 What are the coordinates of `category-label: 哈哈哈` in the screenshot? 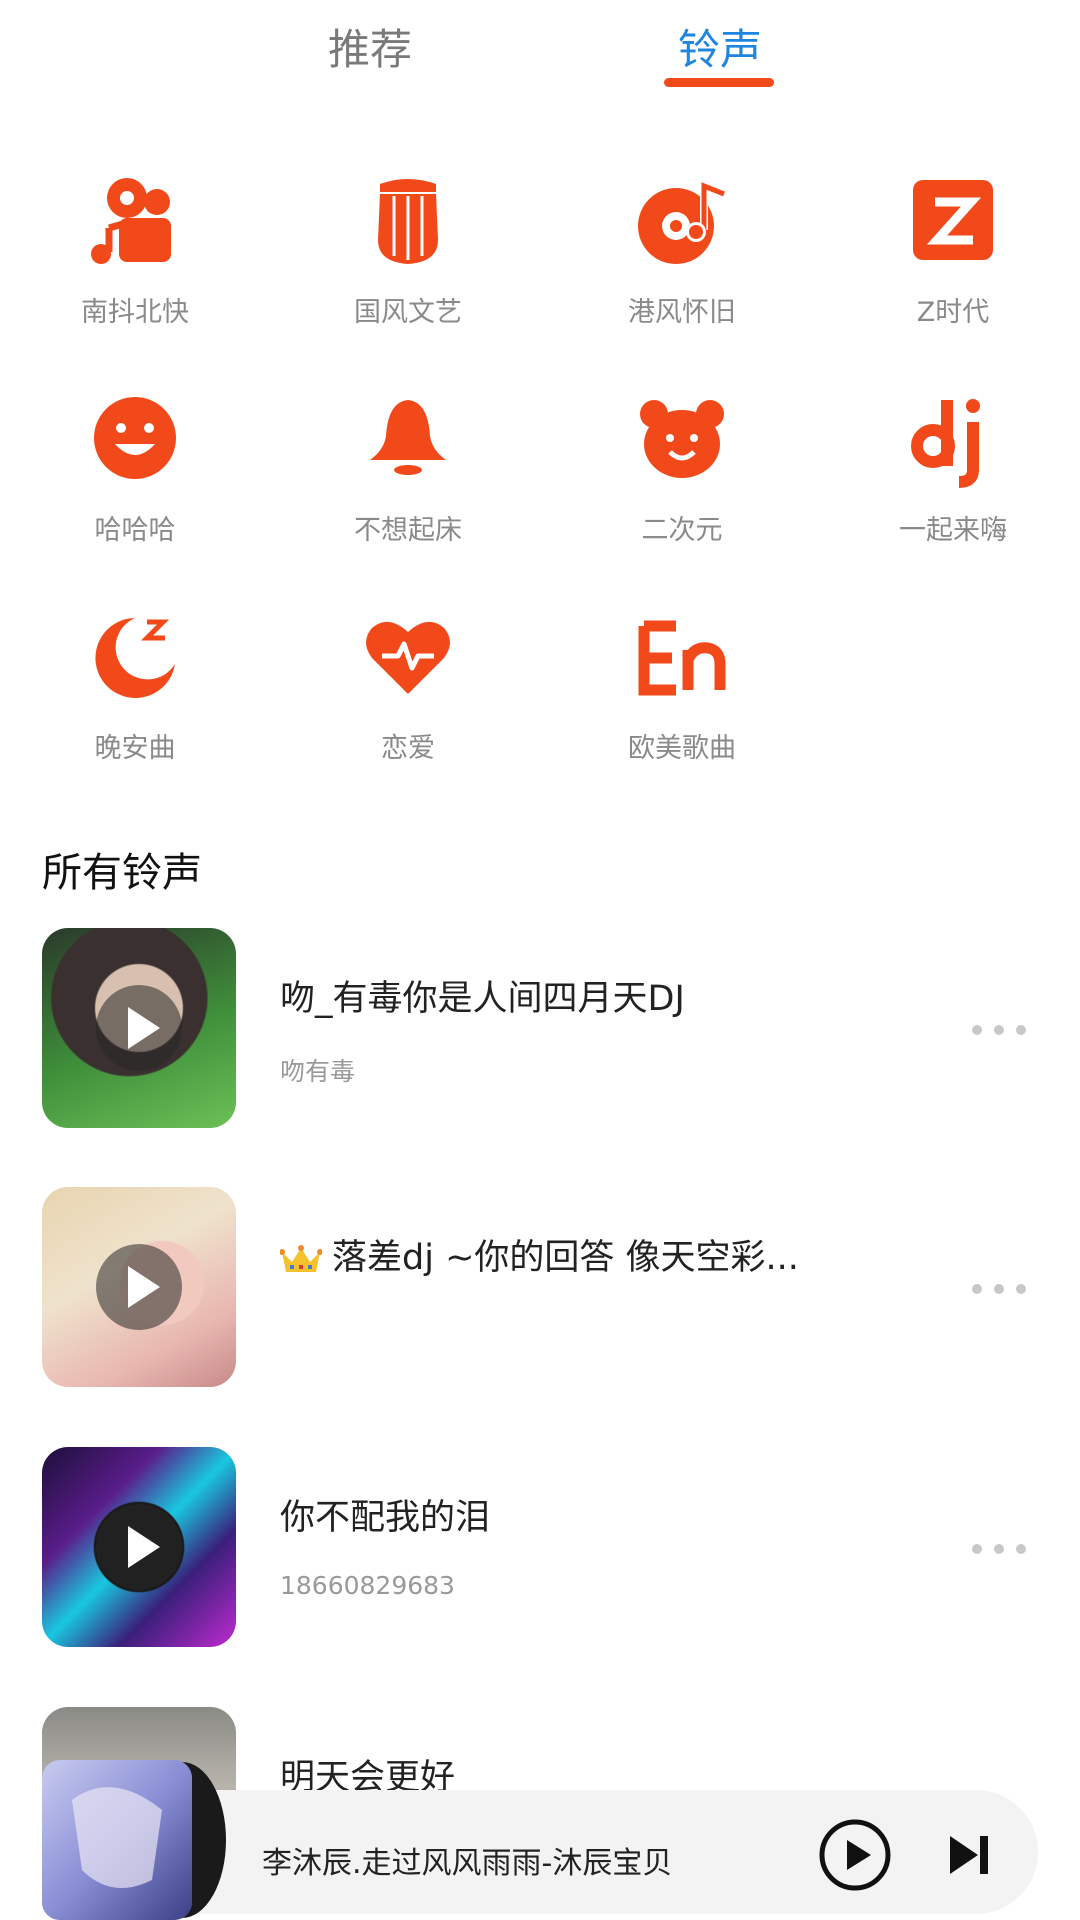 It's located at (135, 530).